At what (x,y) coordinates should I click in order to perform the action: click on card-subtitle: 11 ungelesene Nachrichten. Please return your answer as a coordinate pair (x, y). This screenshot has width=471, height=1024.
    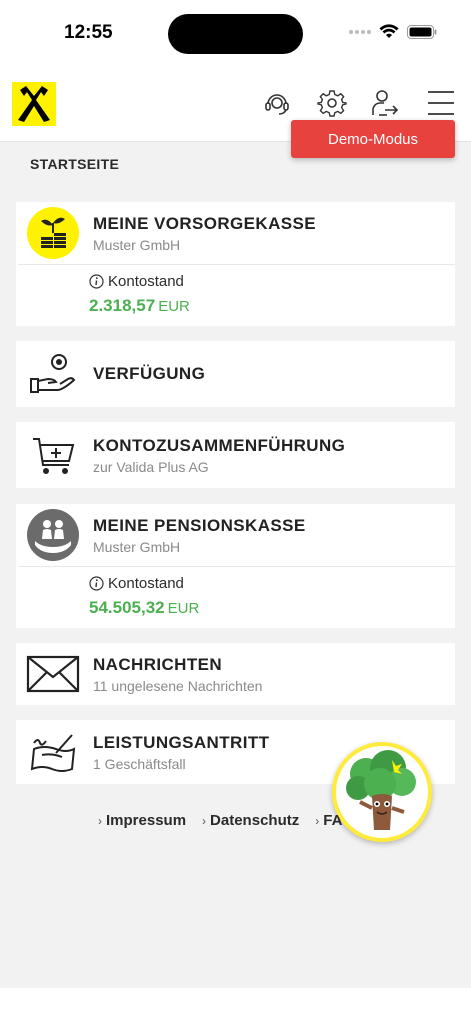
    Looking at the image, I should click on (178, 685).